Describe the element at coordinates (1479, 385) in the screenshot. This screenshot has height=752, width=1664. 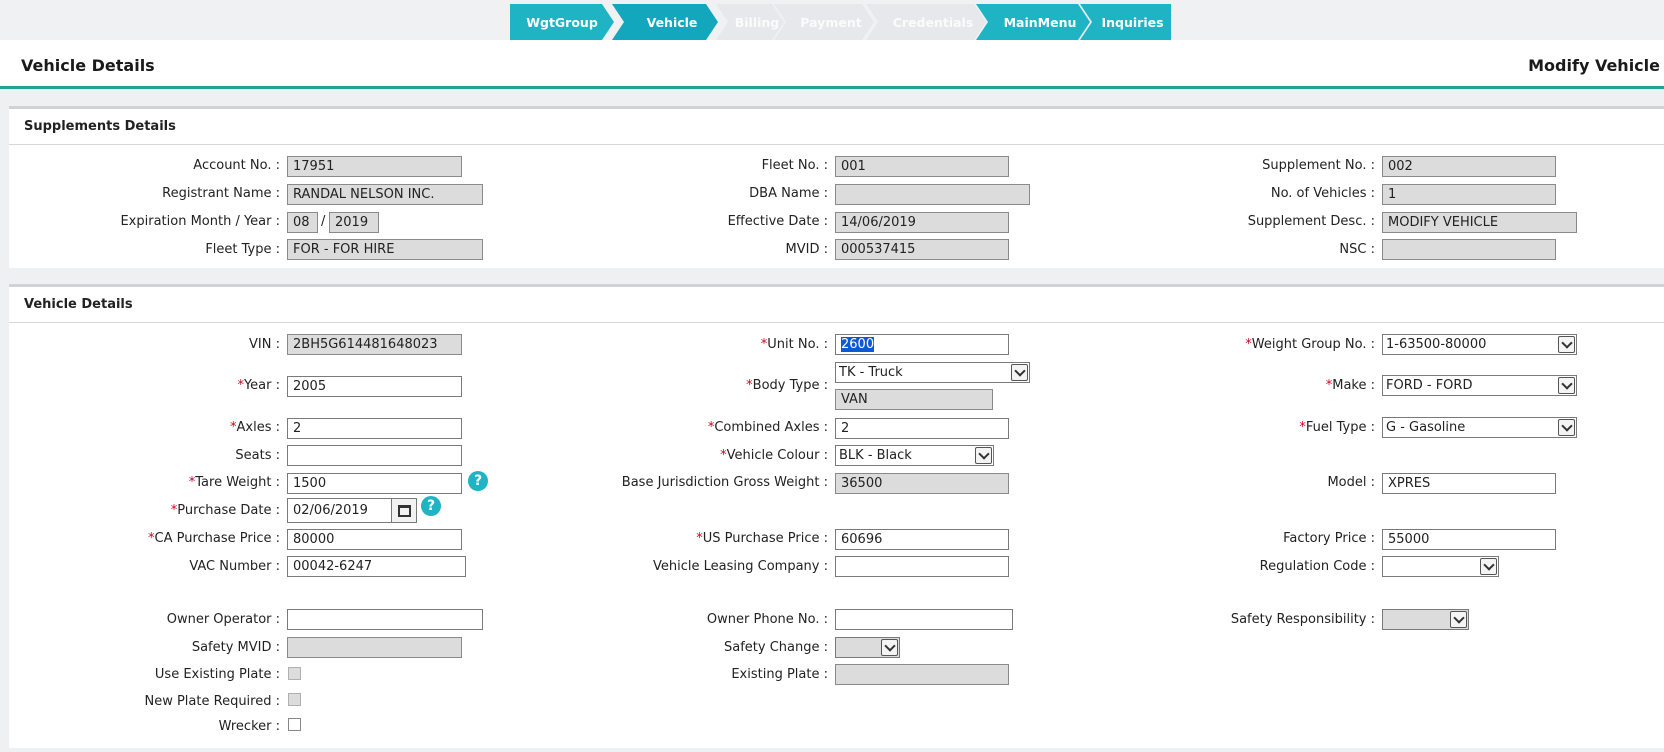
I see `make-select: FORD - FORD` at that location.